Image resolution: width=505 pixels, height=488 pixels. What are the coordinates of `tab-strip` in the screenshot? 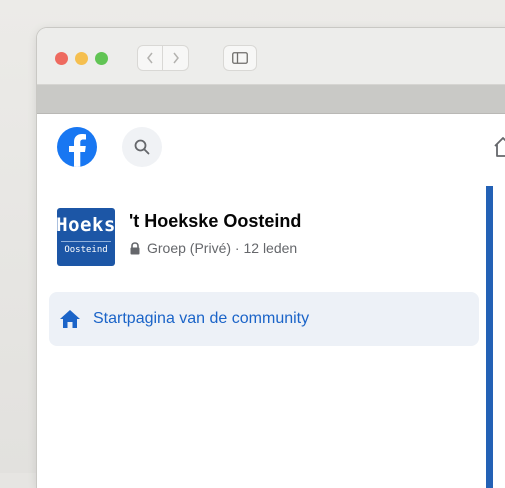 It's located at (271, 99).